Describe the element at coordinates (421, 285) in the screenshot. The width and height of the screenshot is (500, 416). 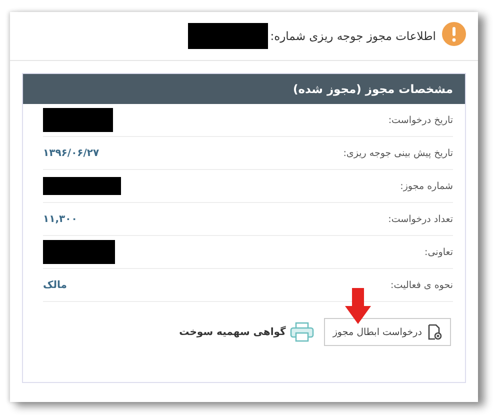
I see `field-label: نحوه ی فعالیت:` at that location.